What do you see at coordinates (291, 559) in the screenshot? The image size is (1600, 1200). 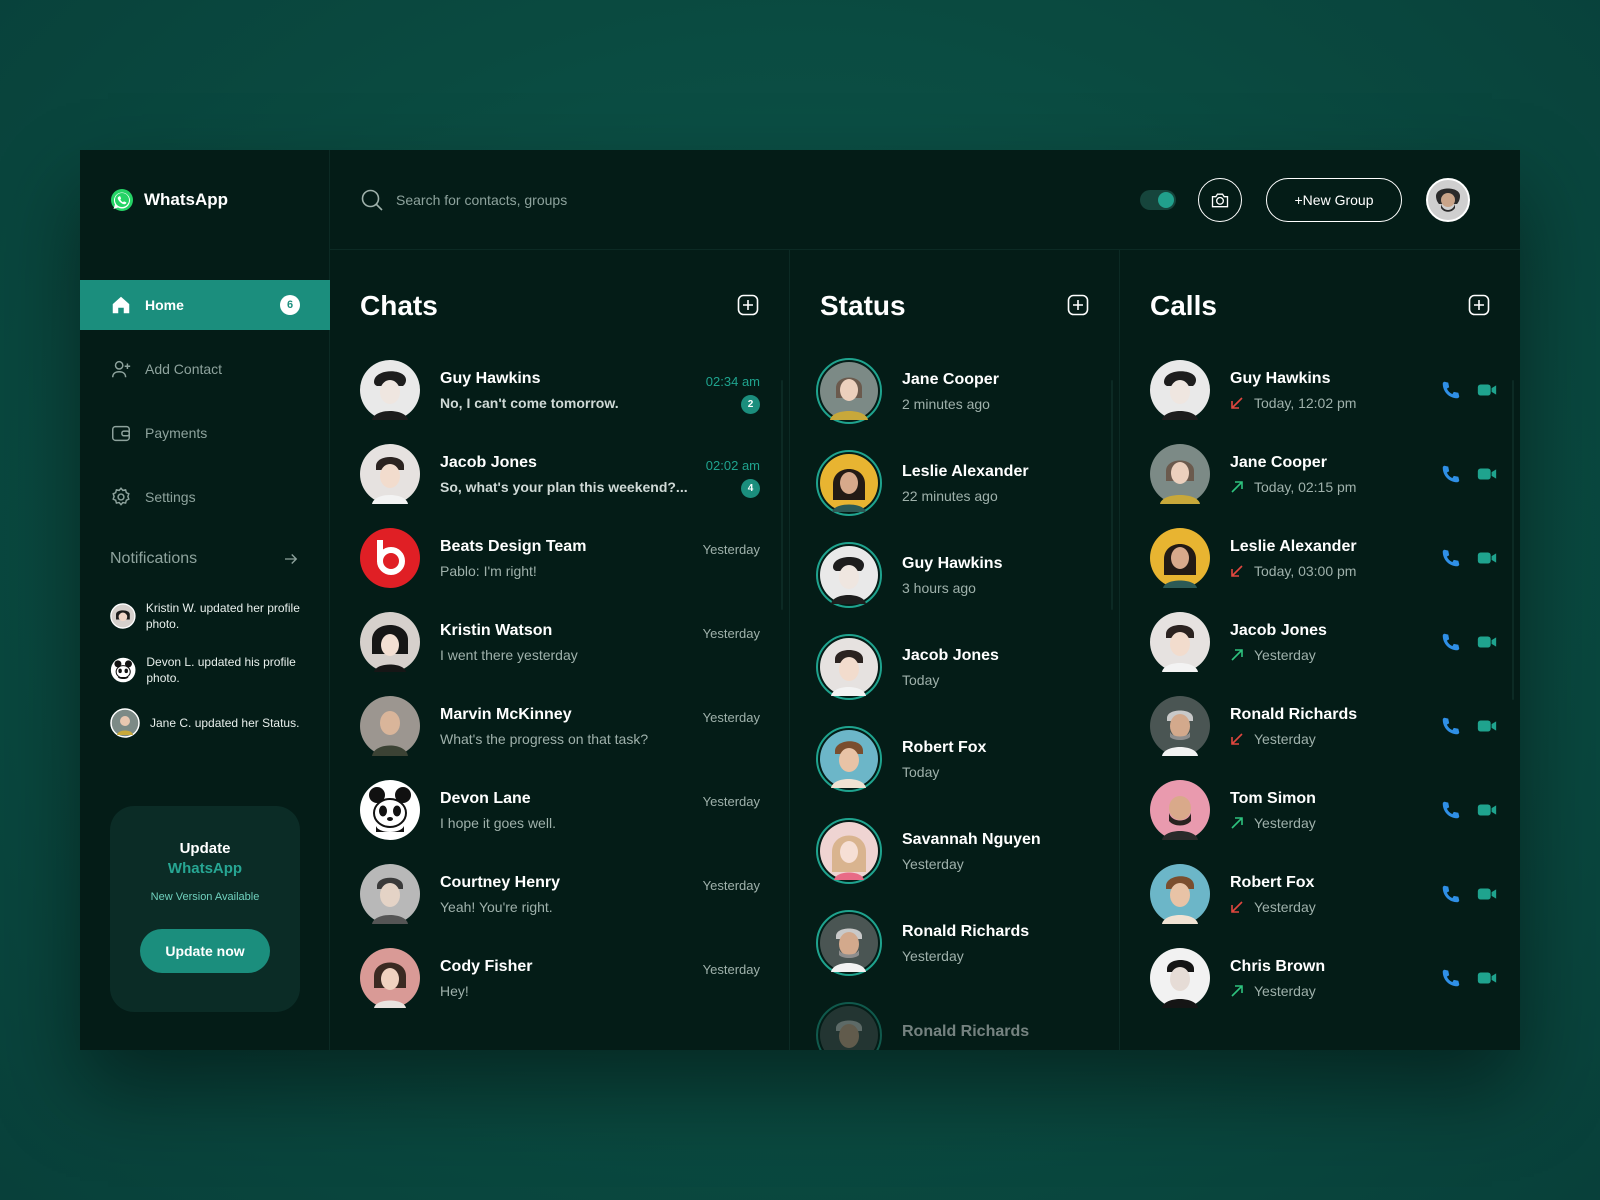 I see `arrow-right-icon` at bounding box center [291, 559].